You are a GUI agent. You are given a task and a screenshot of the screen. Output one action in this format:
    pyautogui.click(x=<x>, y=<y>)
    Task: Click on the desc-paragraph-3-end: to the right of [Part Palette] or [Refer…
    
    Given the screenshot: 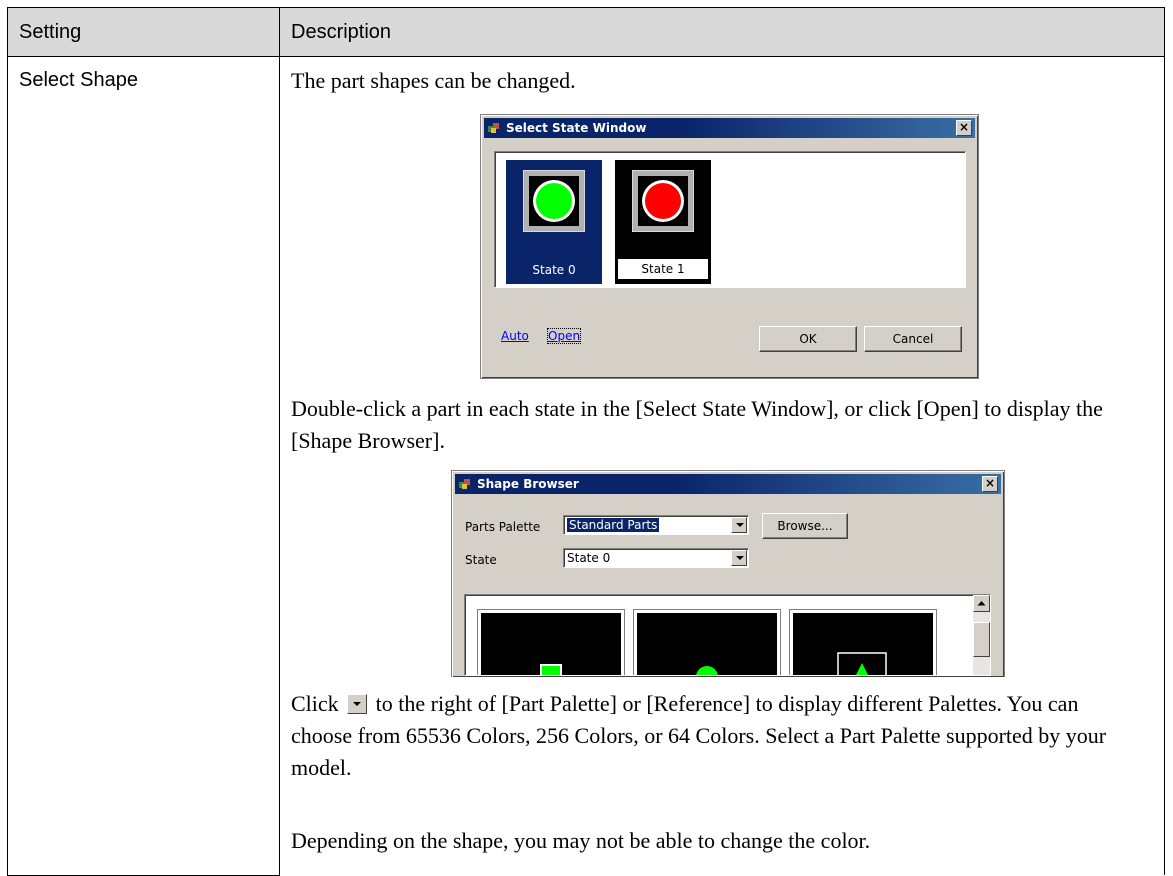 What is the action you would take?
    pyautogui.click(x=699, y=735)
    